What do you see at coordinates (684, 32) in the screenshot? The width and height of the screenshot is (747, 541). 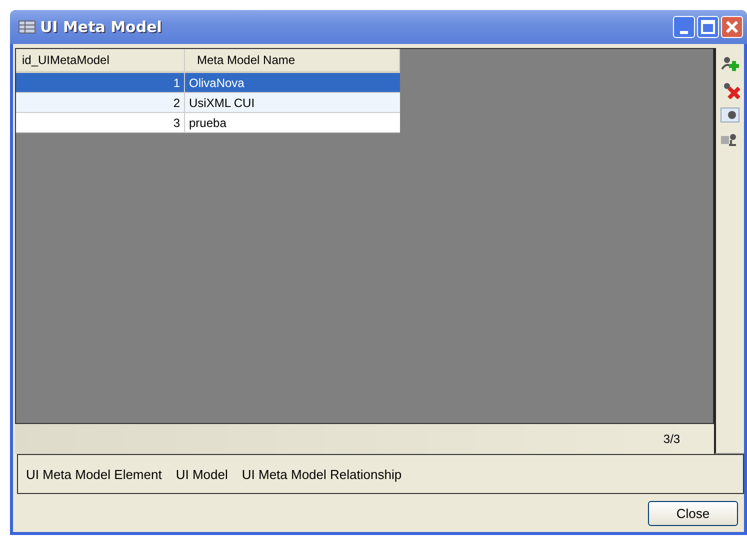 I see `minimize-icon` at bounding box center [684, 32].